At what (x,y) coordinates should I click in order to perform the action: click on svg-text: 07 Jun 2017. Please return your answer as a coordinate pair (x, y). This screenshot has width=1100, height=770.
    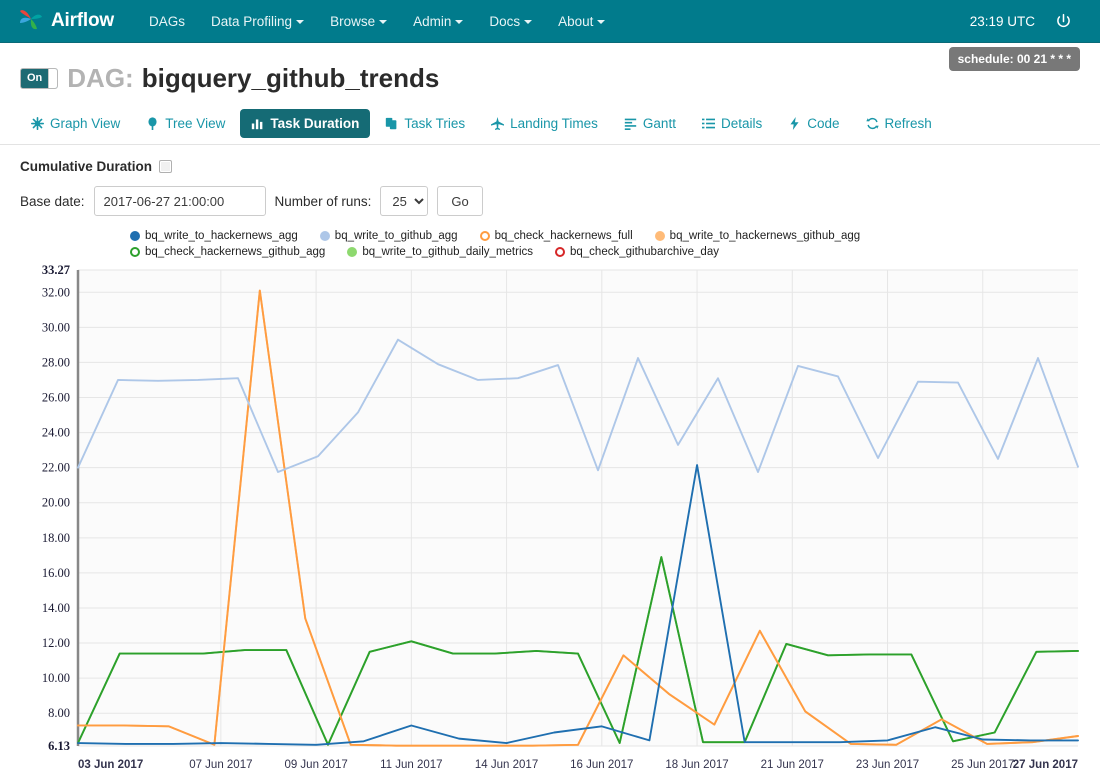
    Looking at the image, I should click on (220, 764).